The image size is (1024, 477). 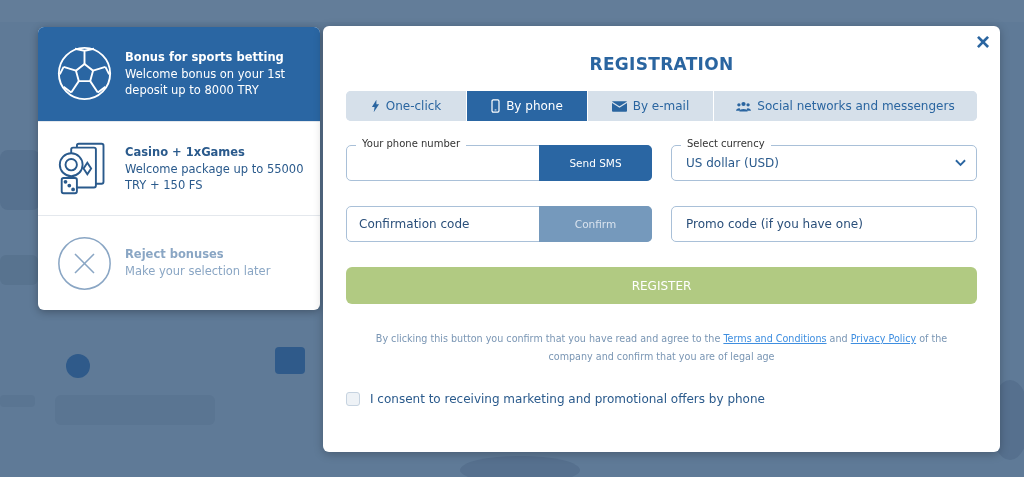 I want to click on tab: One-click, so click(x=406, y=106).